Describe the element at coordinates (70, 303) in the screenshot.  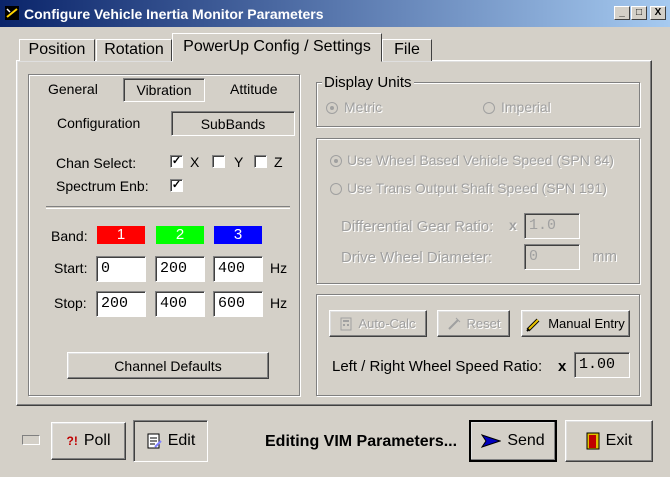
I see `stop-label: Stop:` at that location.